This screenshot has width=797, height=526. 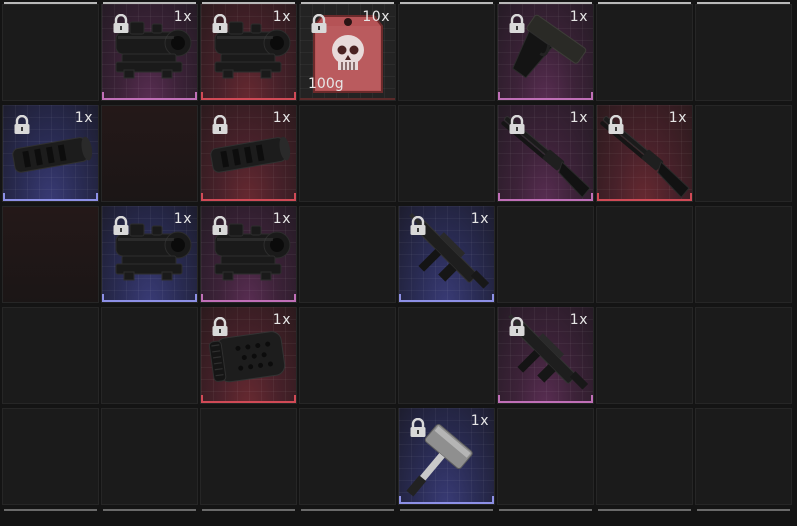 I want to click on item-quantity: 10x, so click(x=376, y=17).